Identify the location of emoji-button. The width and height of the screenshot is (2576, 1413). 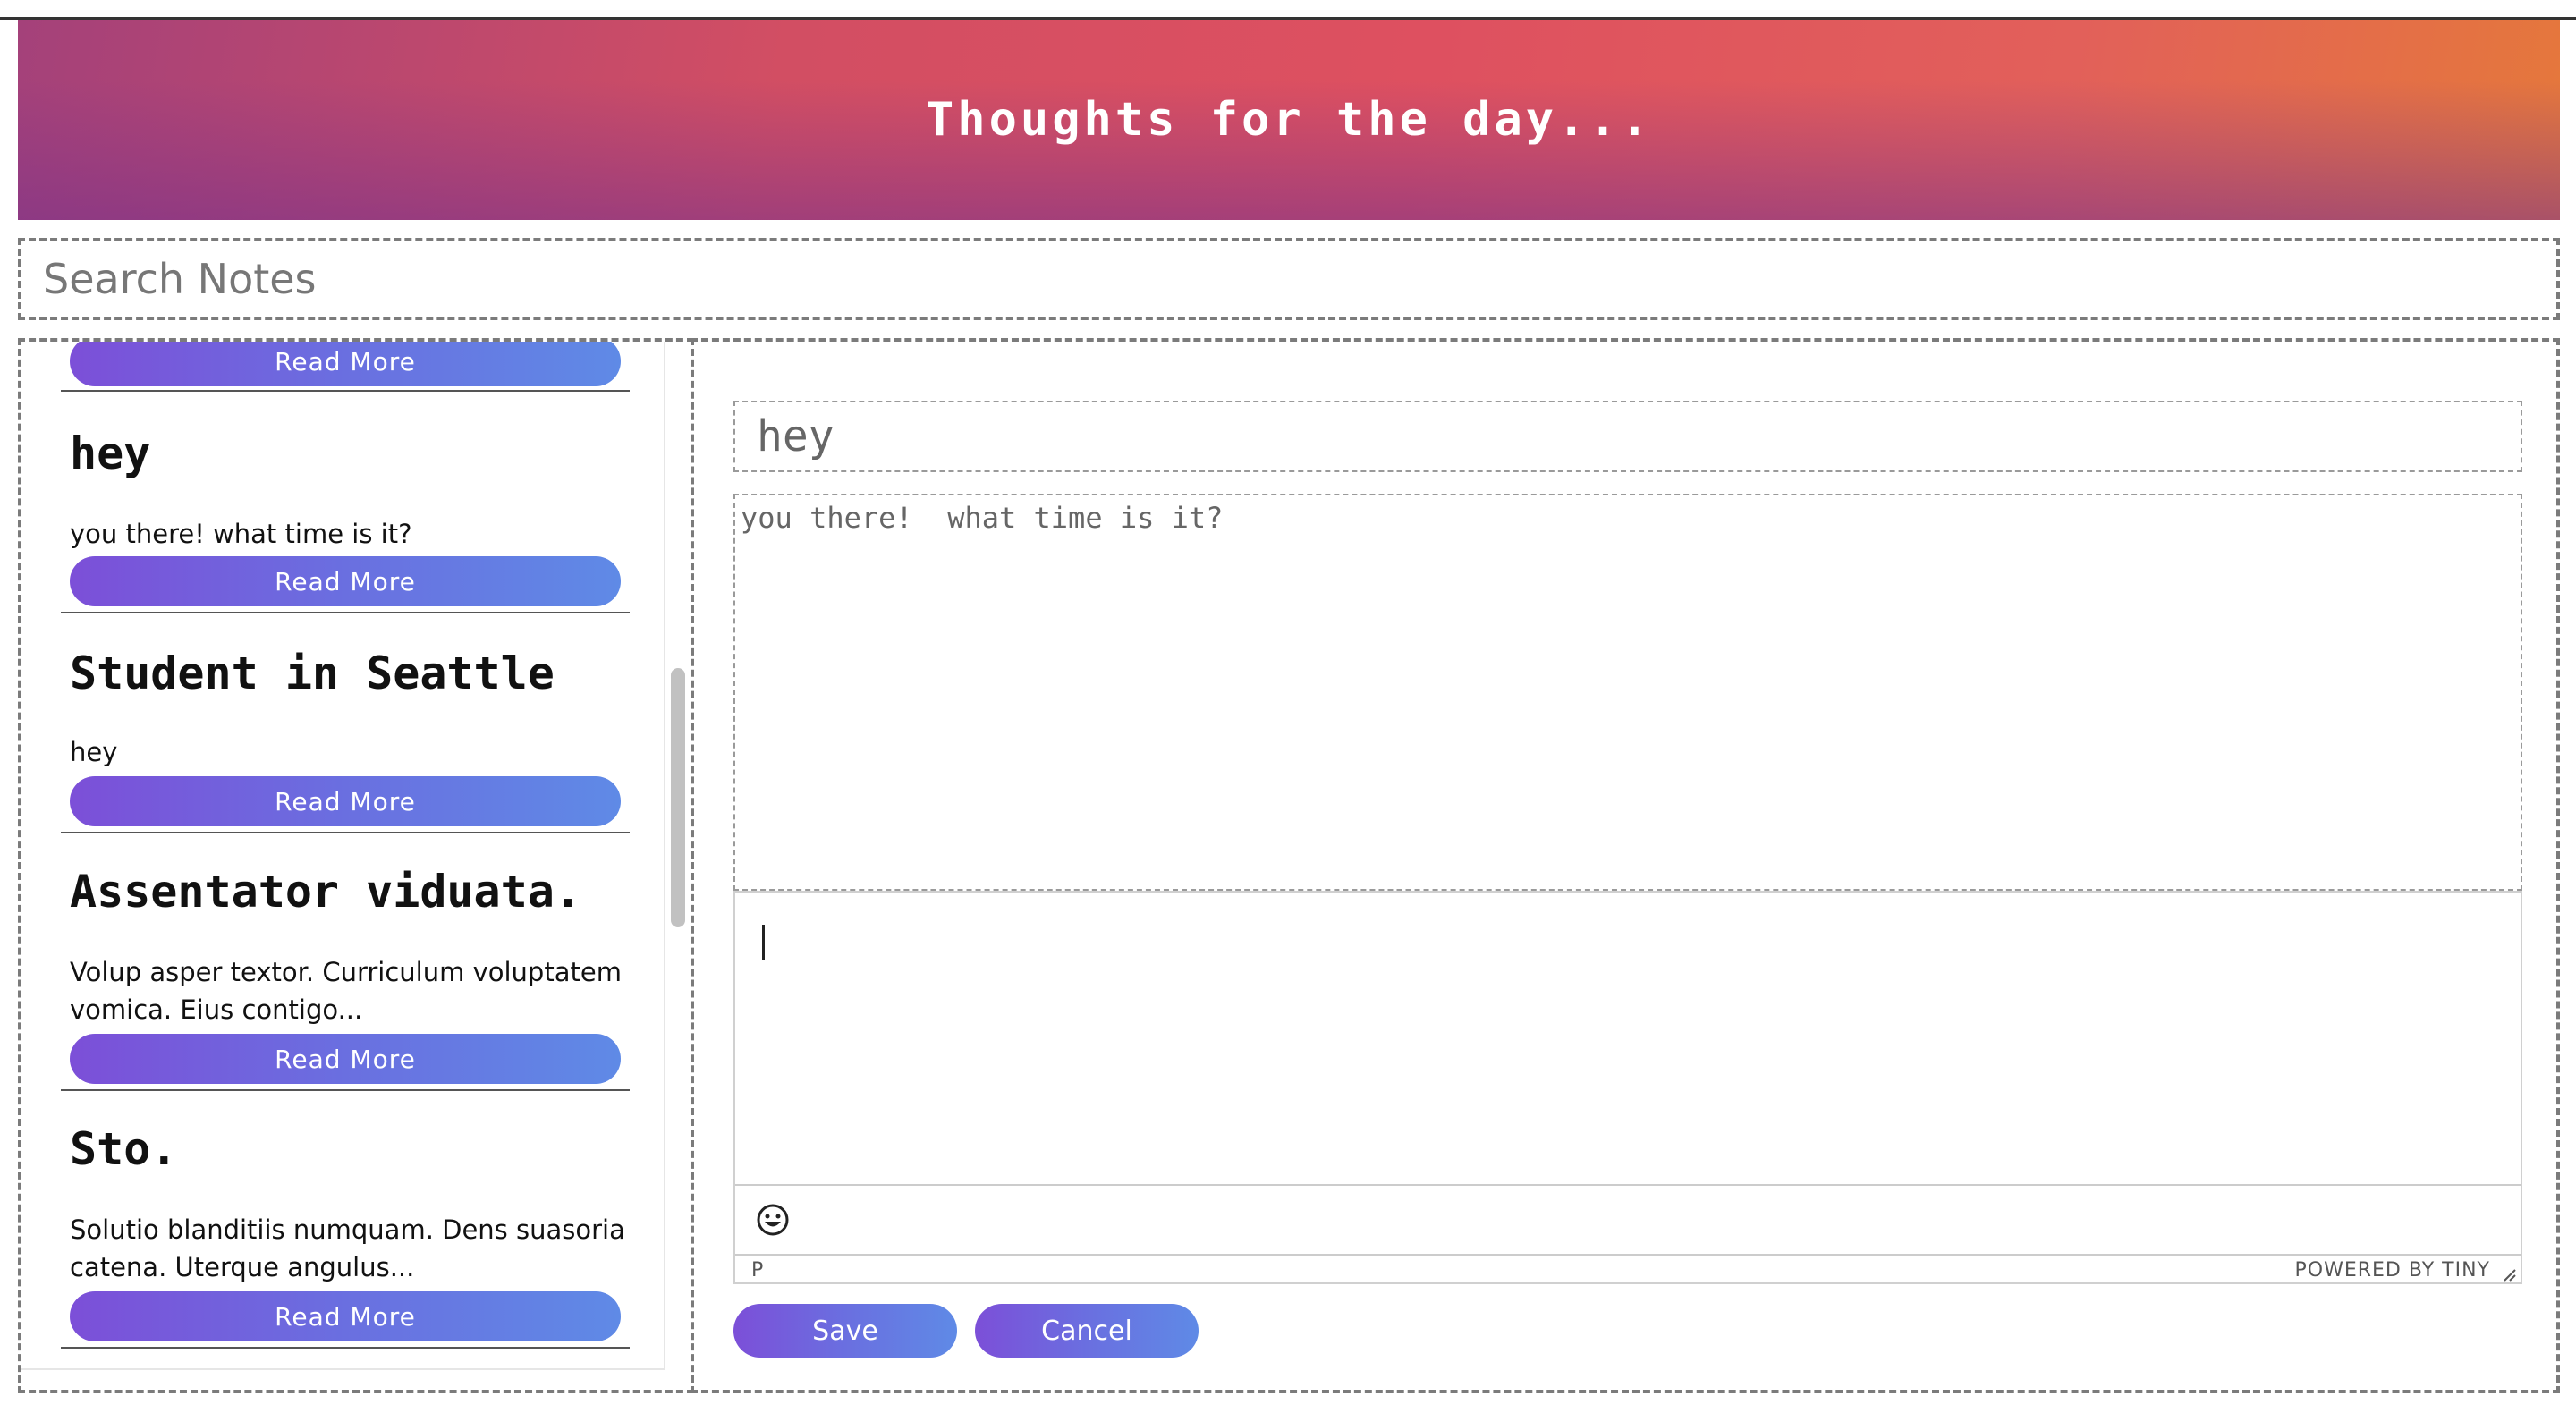
(773, 1220).